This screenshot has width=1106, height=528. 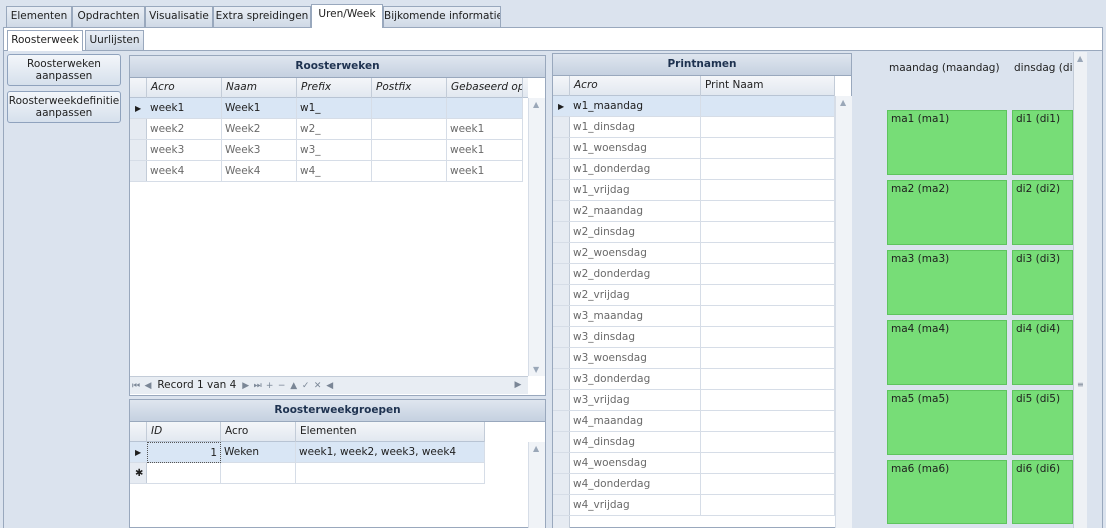 What do you see at coordinates (347, 16) in the screenshot?
I see `tab-uren-week: Uren/Week` at bounding box center [347, 16].